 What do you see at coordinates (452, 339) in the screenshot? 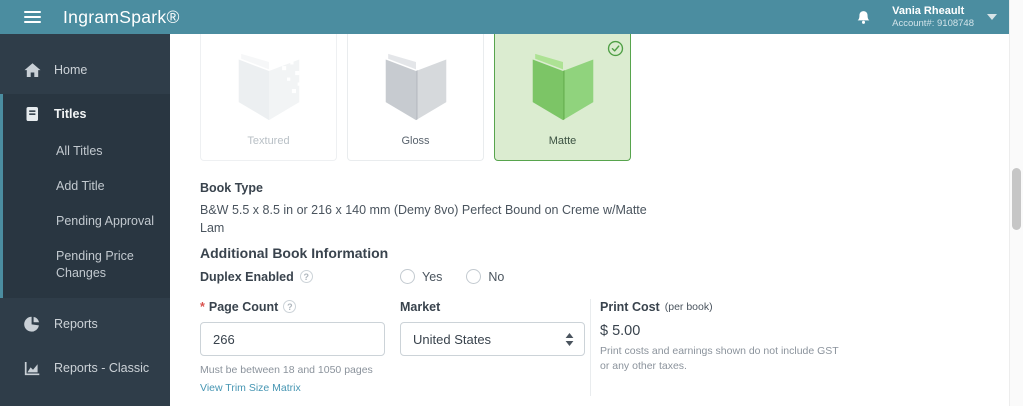
I see `market-selected-value: United States` at bounding box center [452, 339].